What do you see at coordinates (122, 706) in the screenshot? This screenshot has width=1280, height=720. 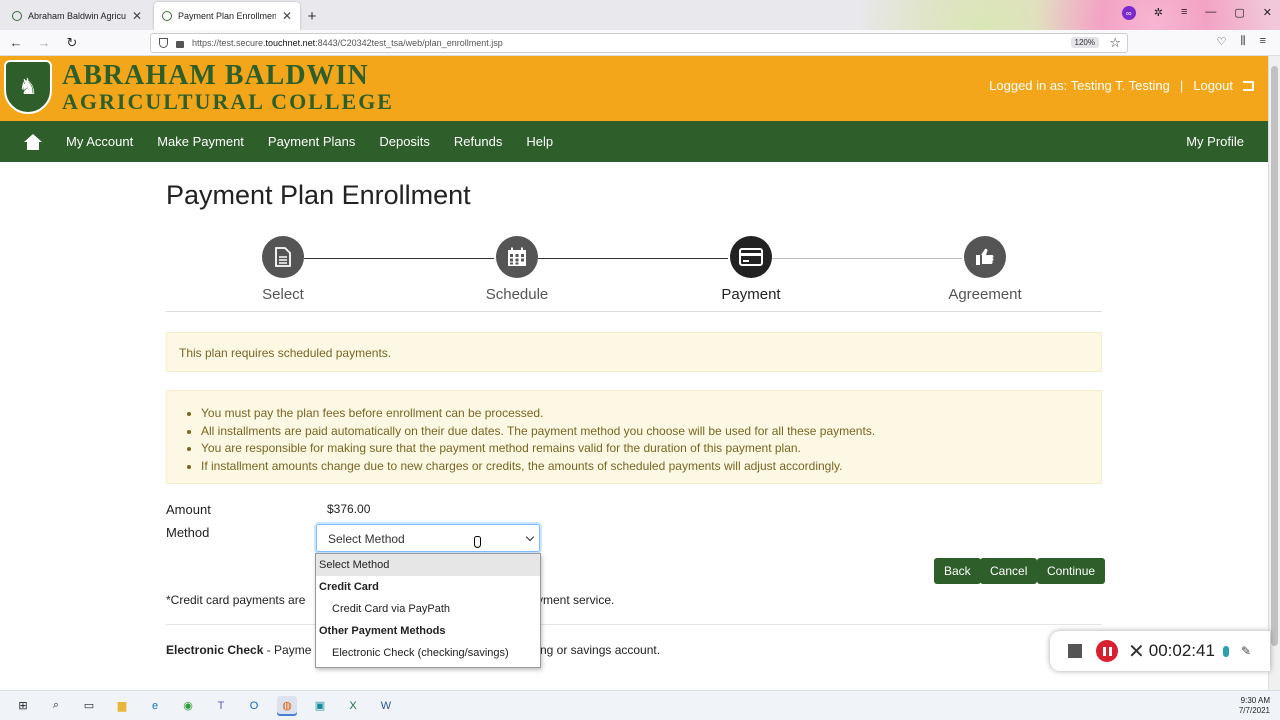 I see `file-explorer-icon: ▆` at bounding box center [122, 706].